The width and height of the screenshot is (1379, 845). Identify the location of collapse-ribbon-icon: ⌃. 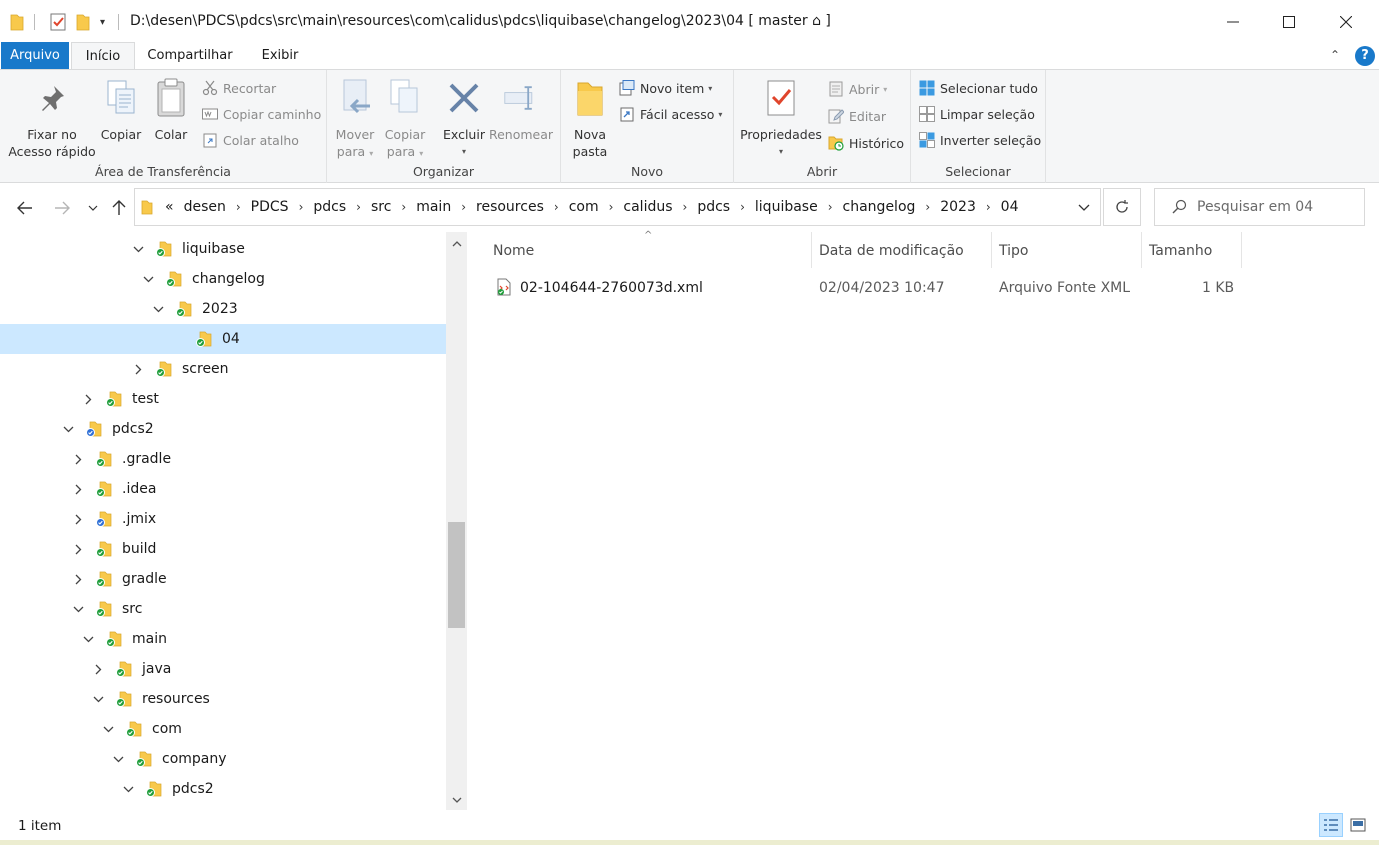
(1335, 55).